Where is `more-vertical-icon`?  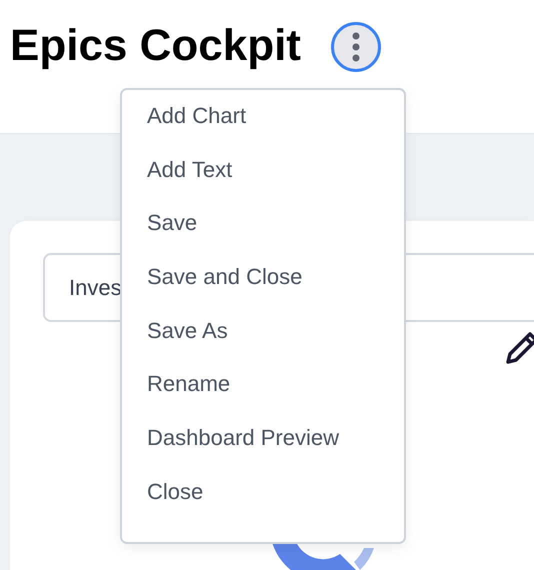
more-vertical-icon is located at coordinates (355, 47).